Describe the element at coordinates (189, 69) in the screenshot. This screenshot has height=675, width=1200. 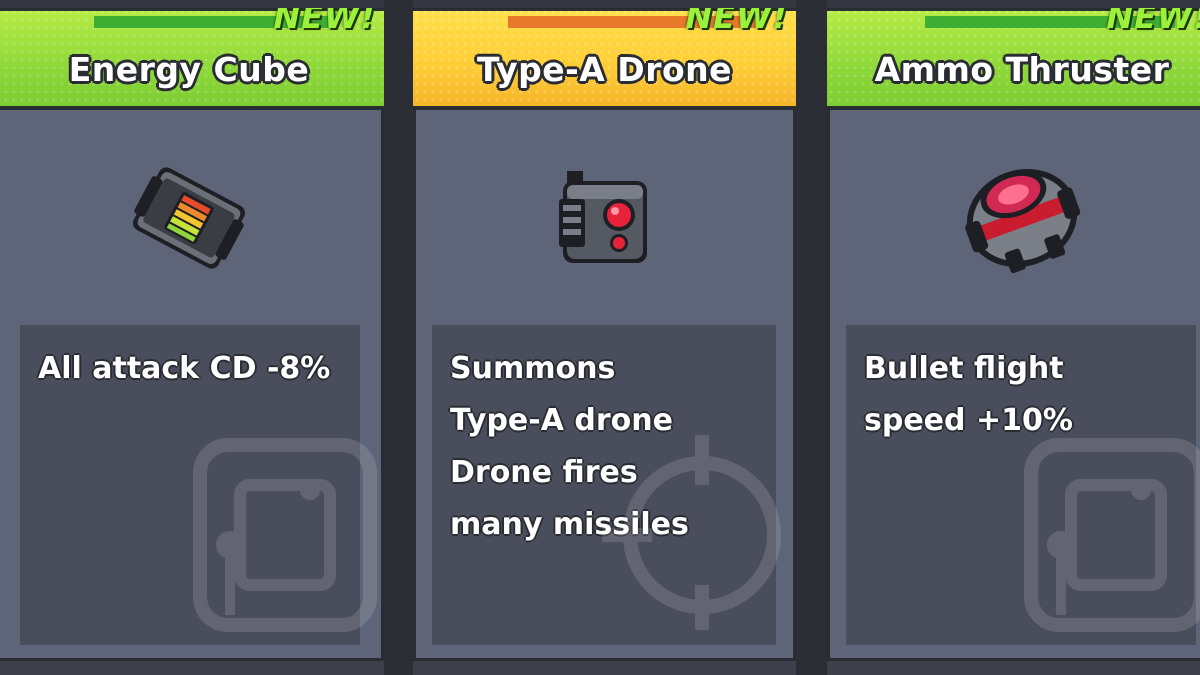
I see `card-title: Energy Cube` at that location.